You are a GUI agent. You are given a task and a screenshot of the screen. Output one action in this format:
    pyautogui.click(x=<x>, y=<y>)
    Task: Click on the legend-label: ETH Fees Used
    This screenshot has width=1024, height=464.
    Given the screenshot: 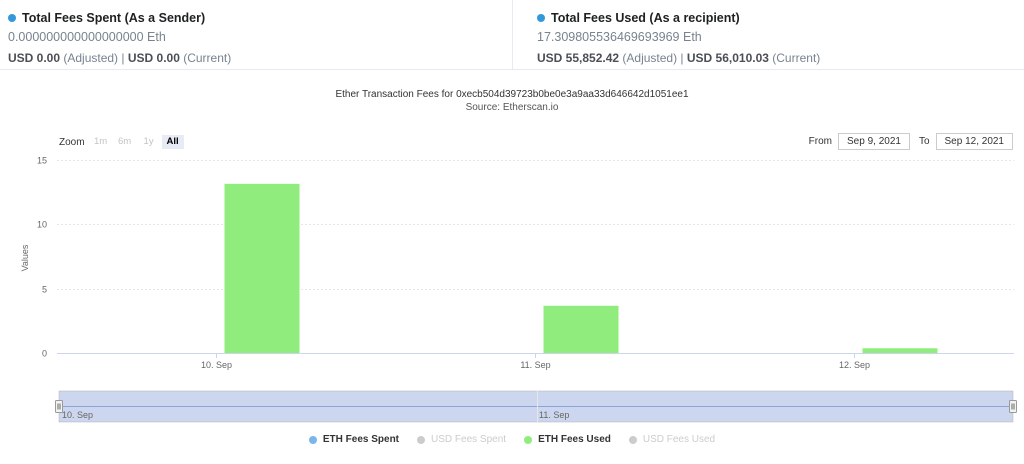 What is the action you would take?
    pyautogui.click(x=574, y=439)
    